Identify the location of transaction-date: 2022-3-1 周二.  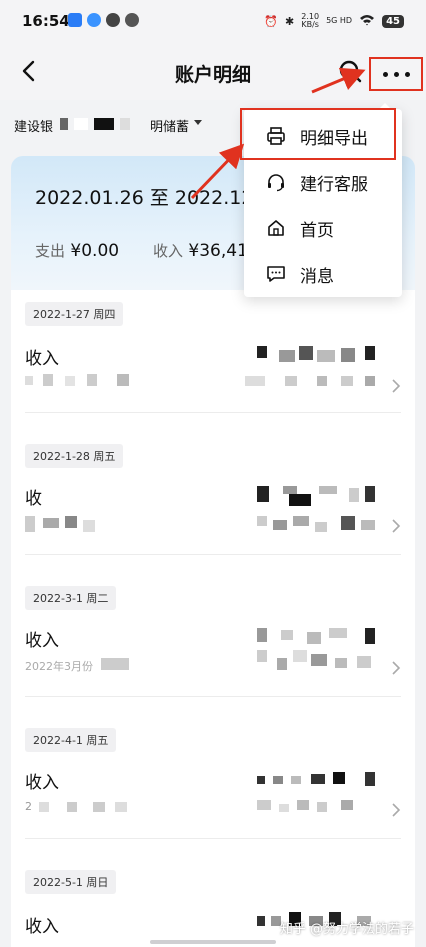
(71, 598).